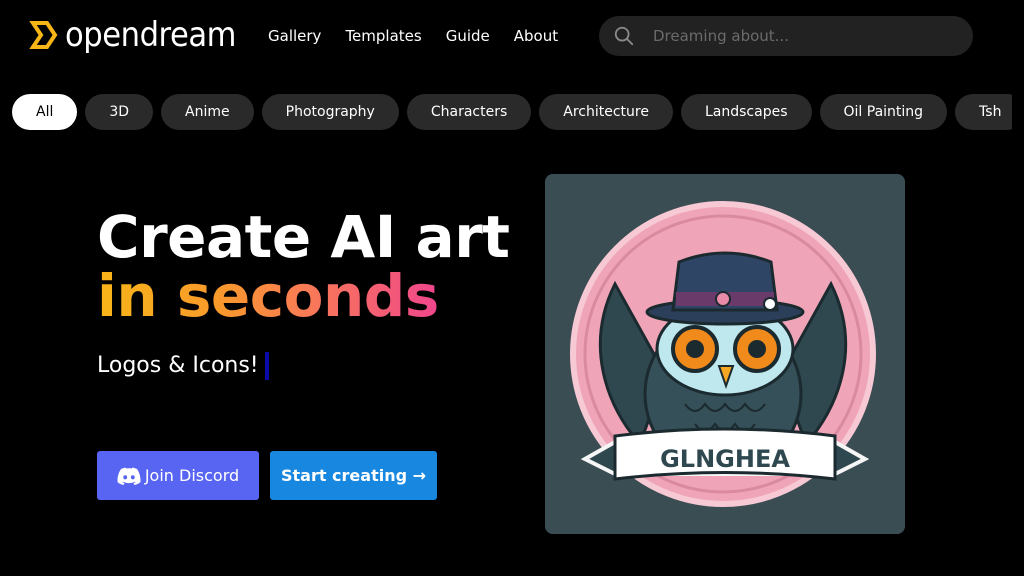 The image size is (1024, 576). I want to click on chip-all: All, so click(45, 112).